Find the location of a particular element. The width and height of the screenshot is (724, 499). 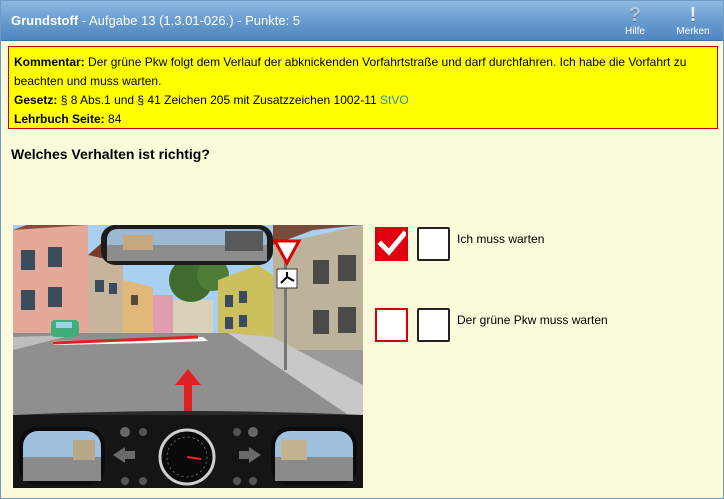

answer-1-checkbox is located at coordinates (433, 244).